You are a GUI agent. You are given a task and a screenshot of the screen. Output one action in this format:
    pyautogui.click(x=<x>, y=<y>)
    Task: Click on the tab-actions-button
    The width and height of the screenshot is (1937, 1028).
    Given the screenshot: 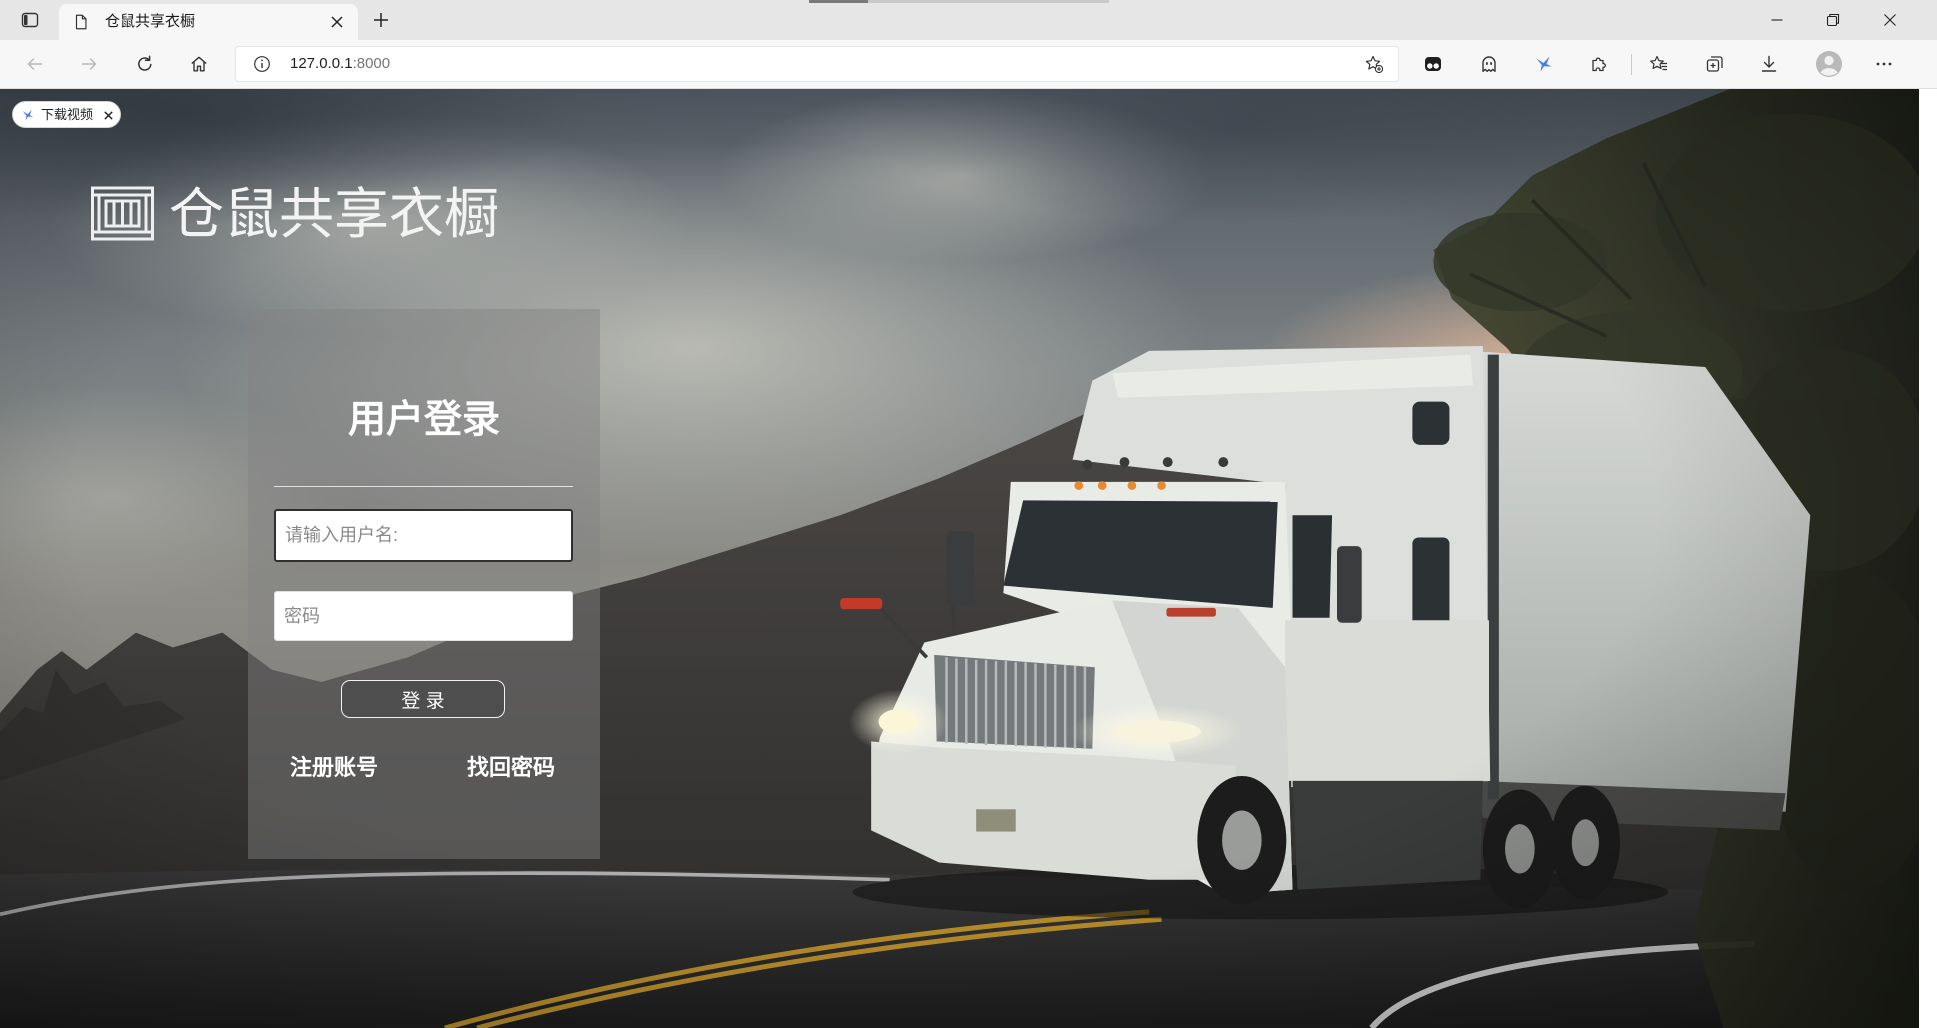 What is the action you would take?
    pyautogui.click(x=30, y=20)
    